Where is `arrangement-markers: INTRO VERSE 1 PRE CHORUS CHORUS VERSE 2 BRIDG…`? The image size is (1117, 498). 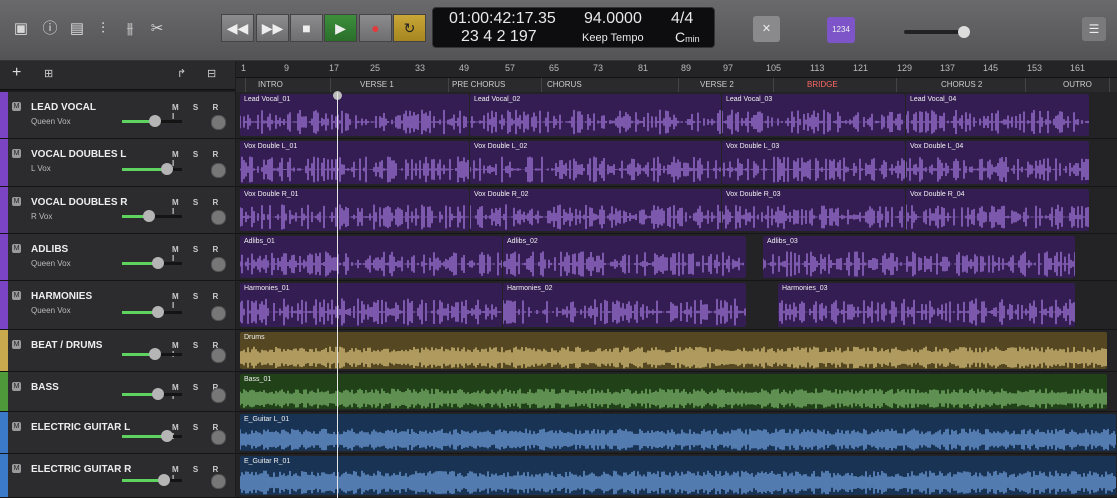 arrangement-markers: INTRO VERSE 1 PRE CHORUS CHORUS VERSE 2 BRIDG… is located at coordinates (676, 85).